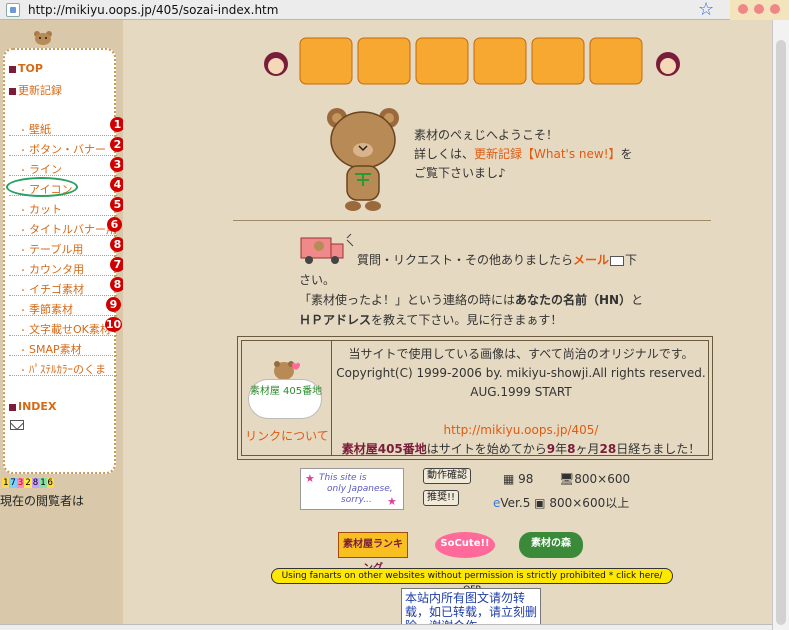 The width and height of the screenshot is (789, 630). Describe the element at coordinates (447, 476) in the screenshot. I see `check-button: 動作確認` at that location.